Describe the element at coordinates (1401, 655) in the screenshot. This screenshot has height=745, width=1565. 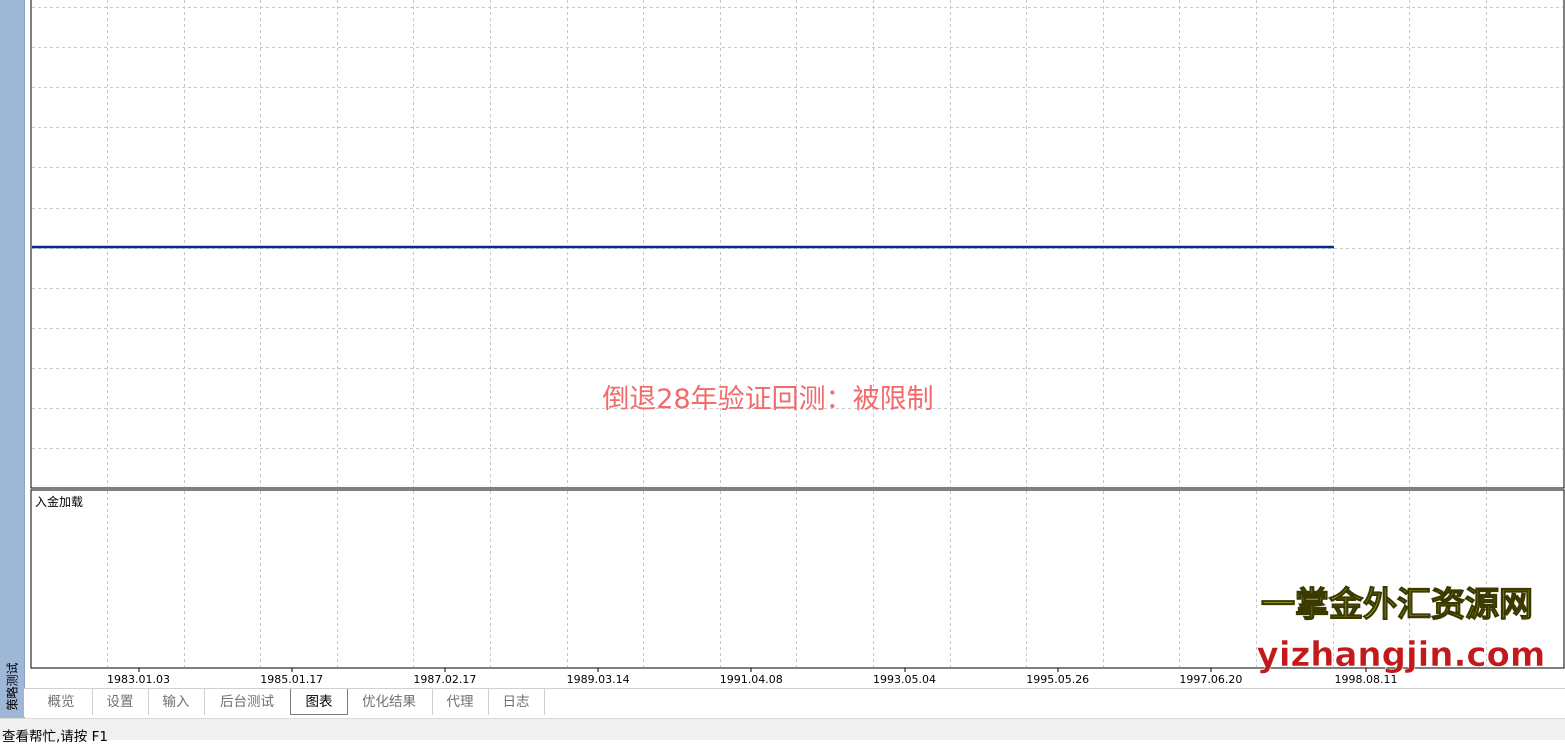
I see `watermark-url: yizhangjin.com` at that location.